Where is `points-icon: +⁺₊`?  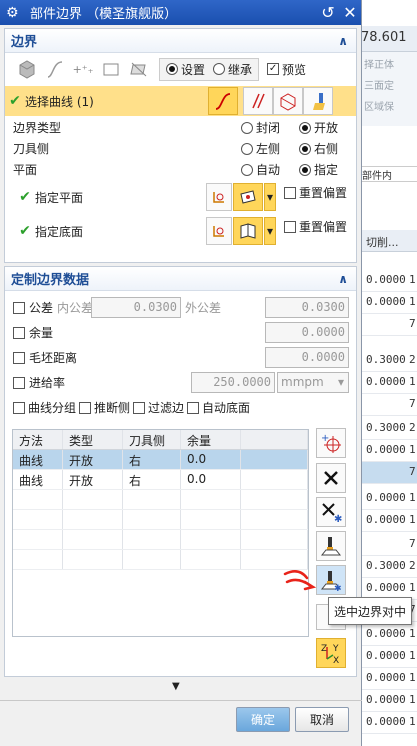 points-icon: +⁺₊ is located at coordinates (83, 69).